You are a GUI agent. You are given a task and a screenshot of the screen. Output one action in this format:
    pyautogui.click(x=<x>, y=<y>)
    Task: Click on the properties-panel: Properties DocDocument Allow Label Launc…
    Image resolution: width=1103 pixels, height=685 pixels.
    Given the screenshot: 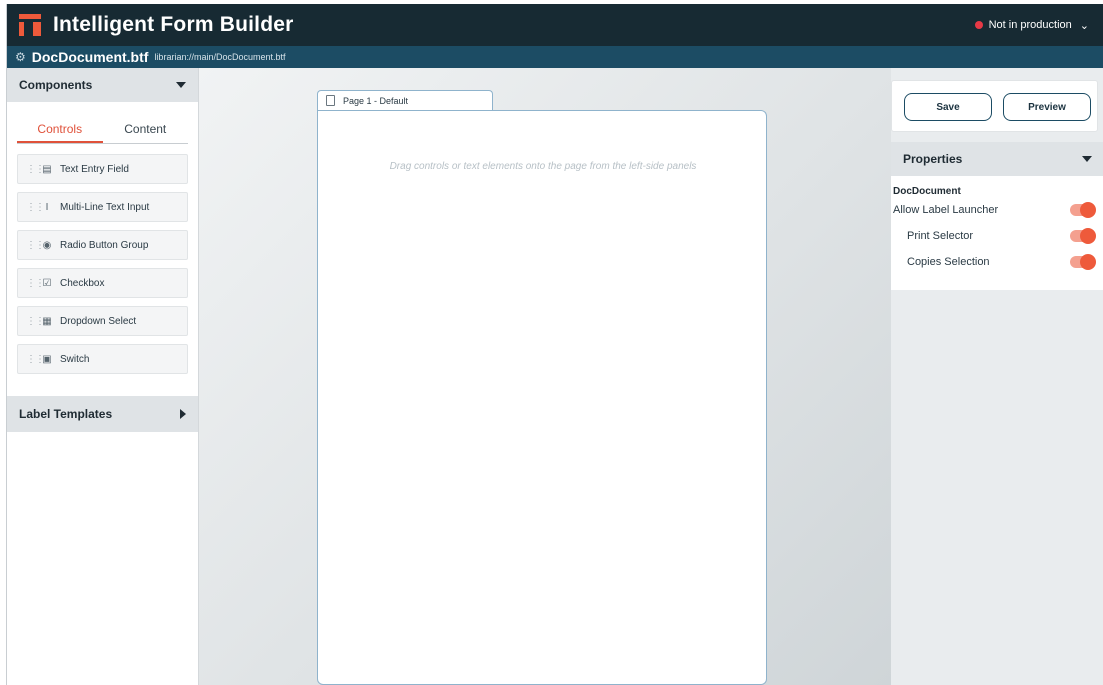 What is the action you would take?
    pyautogui.click(x=997, y=216)
    